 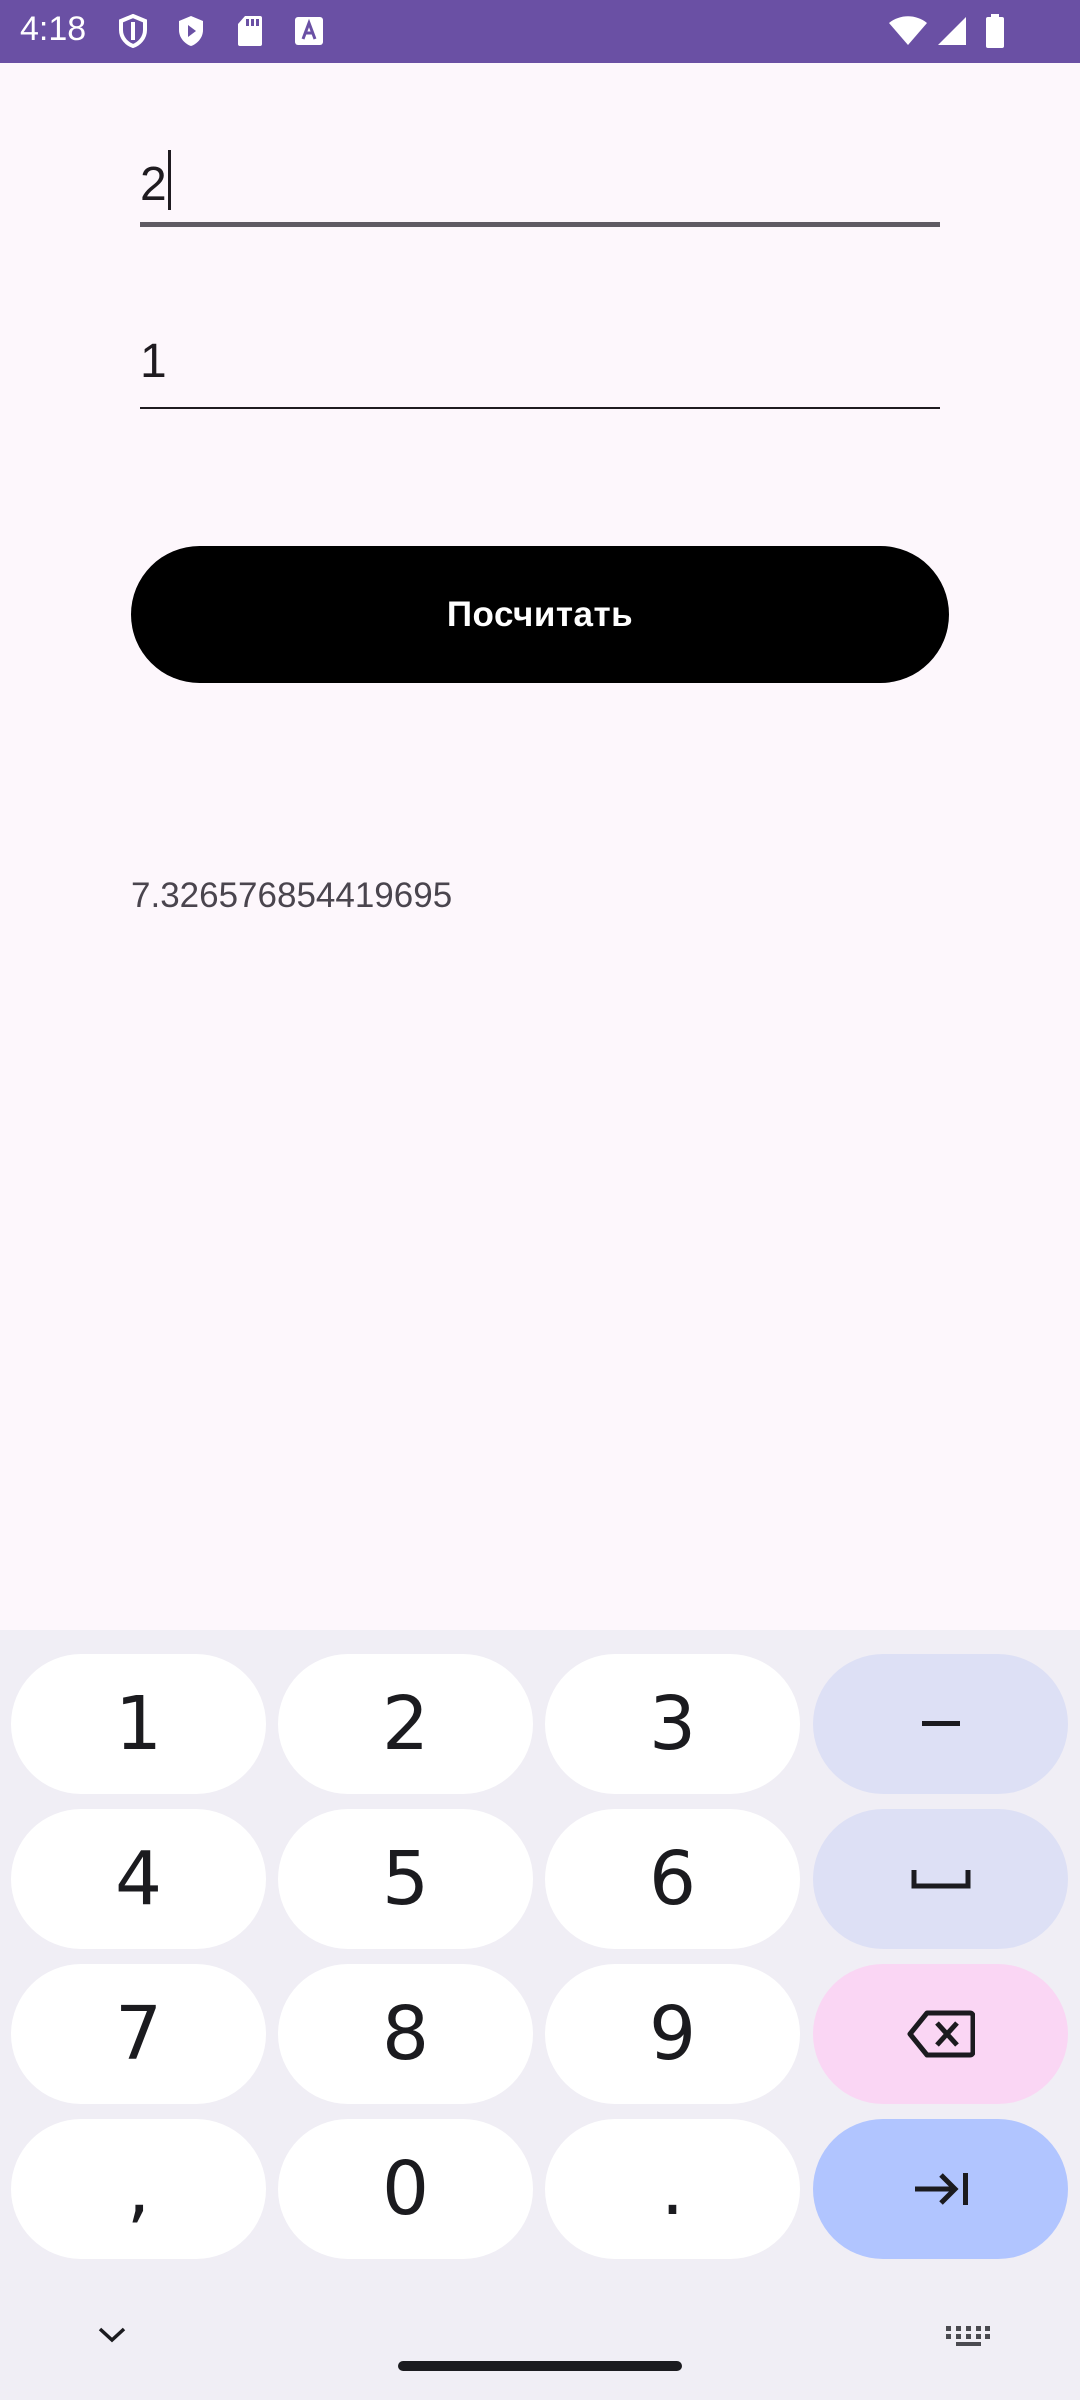 I want to click on shield-icon, so click(x=133, y=31).